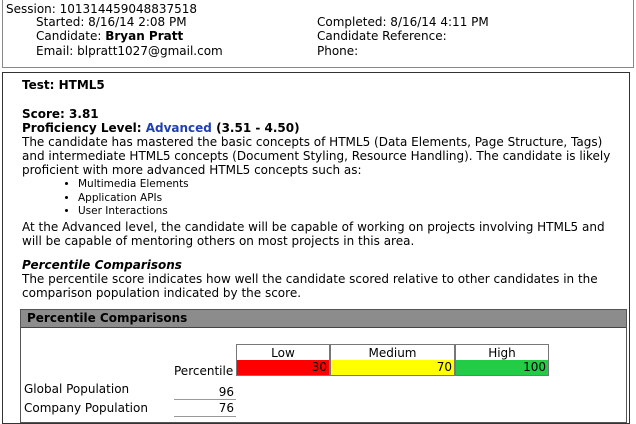  What do you see at coordinates (323, 319) in the screenshot?
I see `percentile-table-header: Percentile Comparisons` at bounding box center [323, 319].